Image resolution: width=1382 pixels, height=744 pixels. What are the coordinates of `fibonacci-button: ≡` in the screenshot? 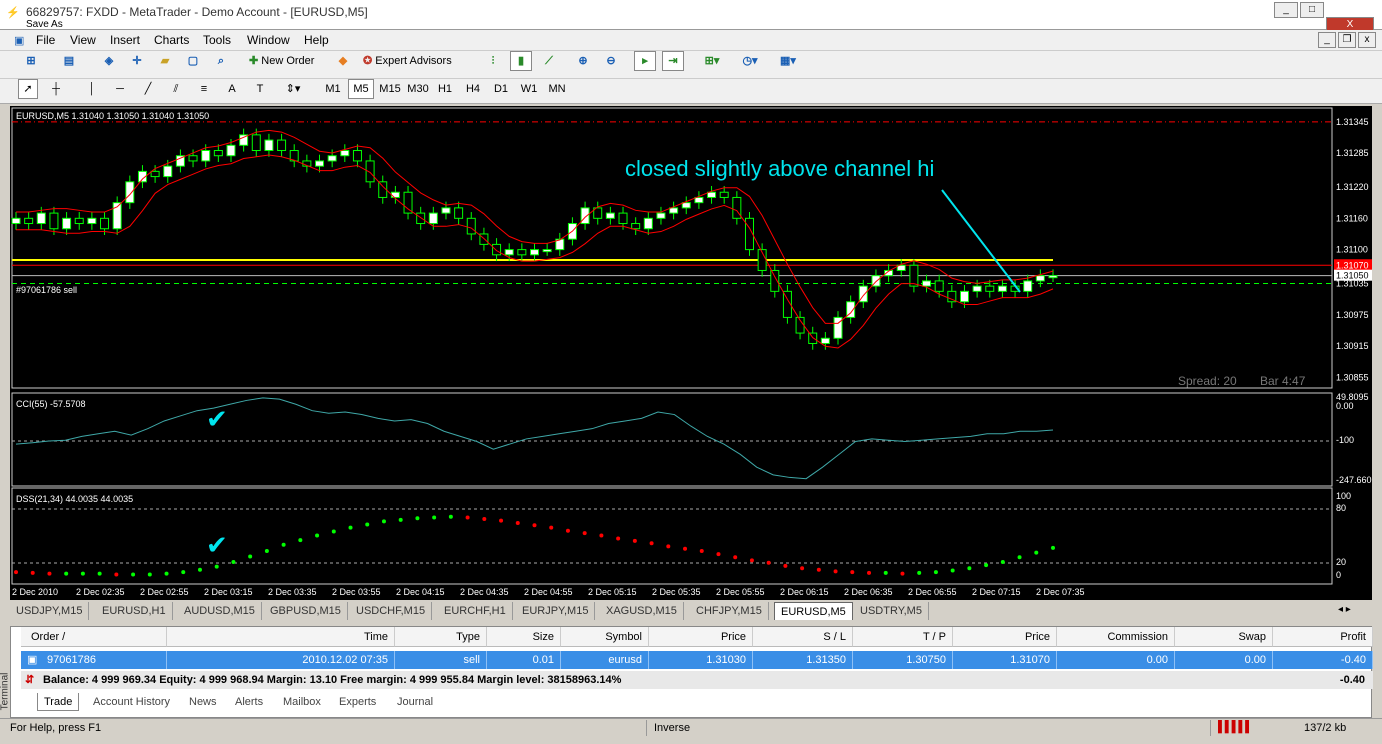 It's located at (204, 89).